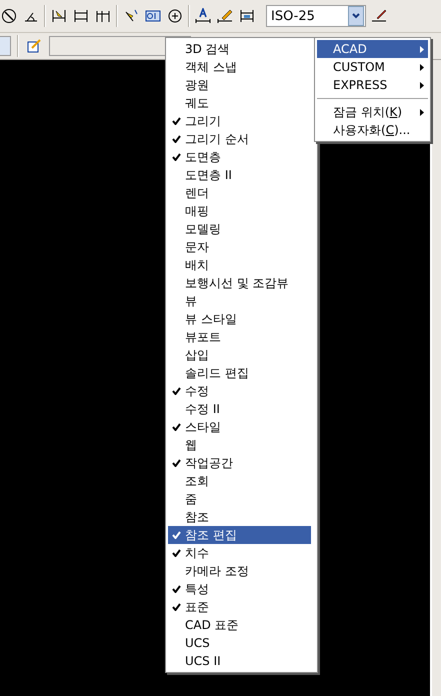 This screenshot has width=441, height=696. Describe the element at coordinates (372, 49) in the screenshot. I see `menu-item: ACAD` at that location.